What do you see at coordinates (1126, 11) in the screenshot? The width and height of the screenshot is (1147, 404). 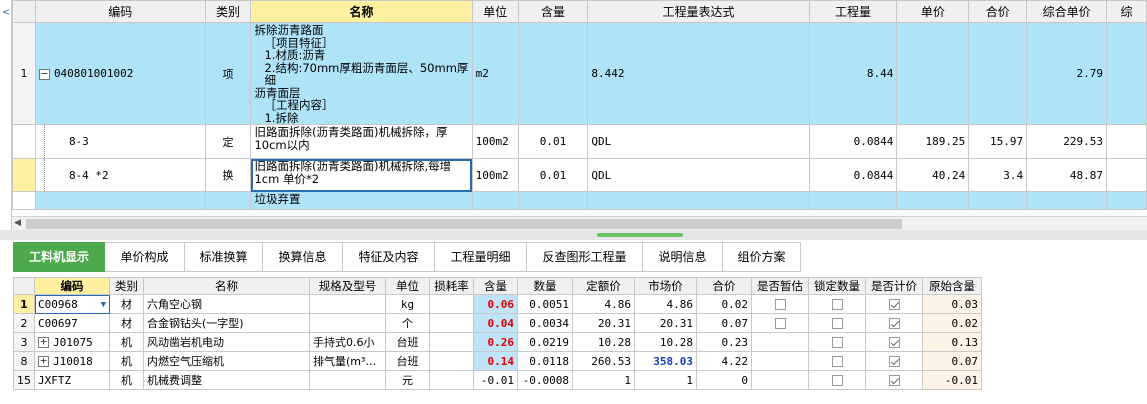 I see `header-comprehensive-cut: 综` at bounding box center [1126, 11].